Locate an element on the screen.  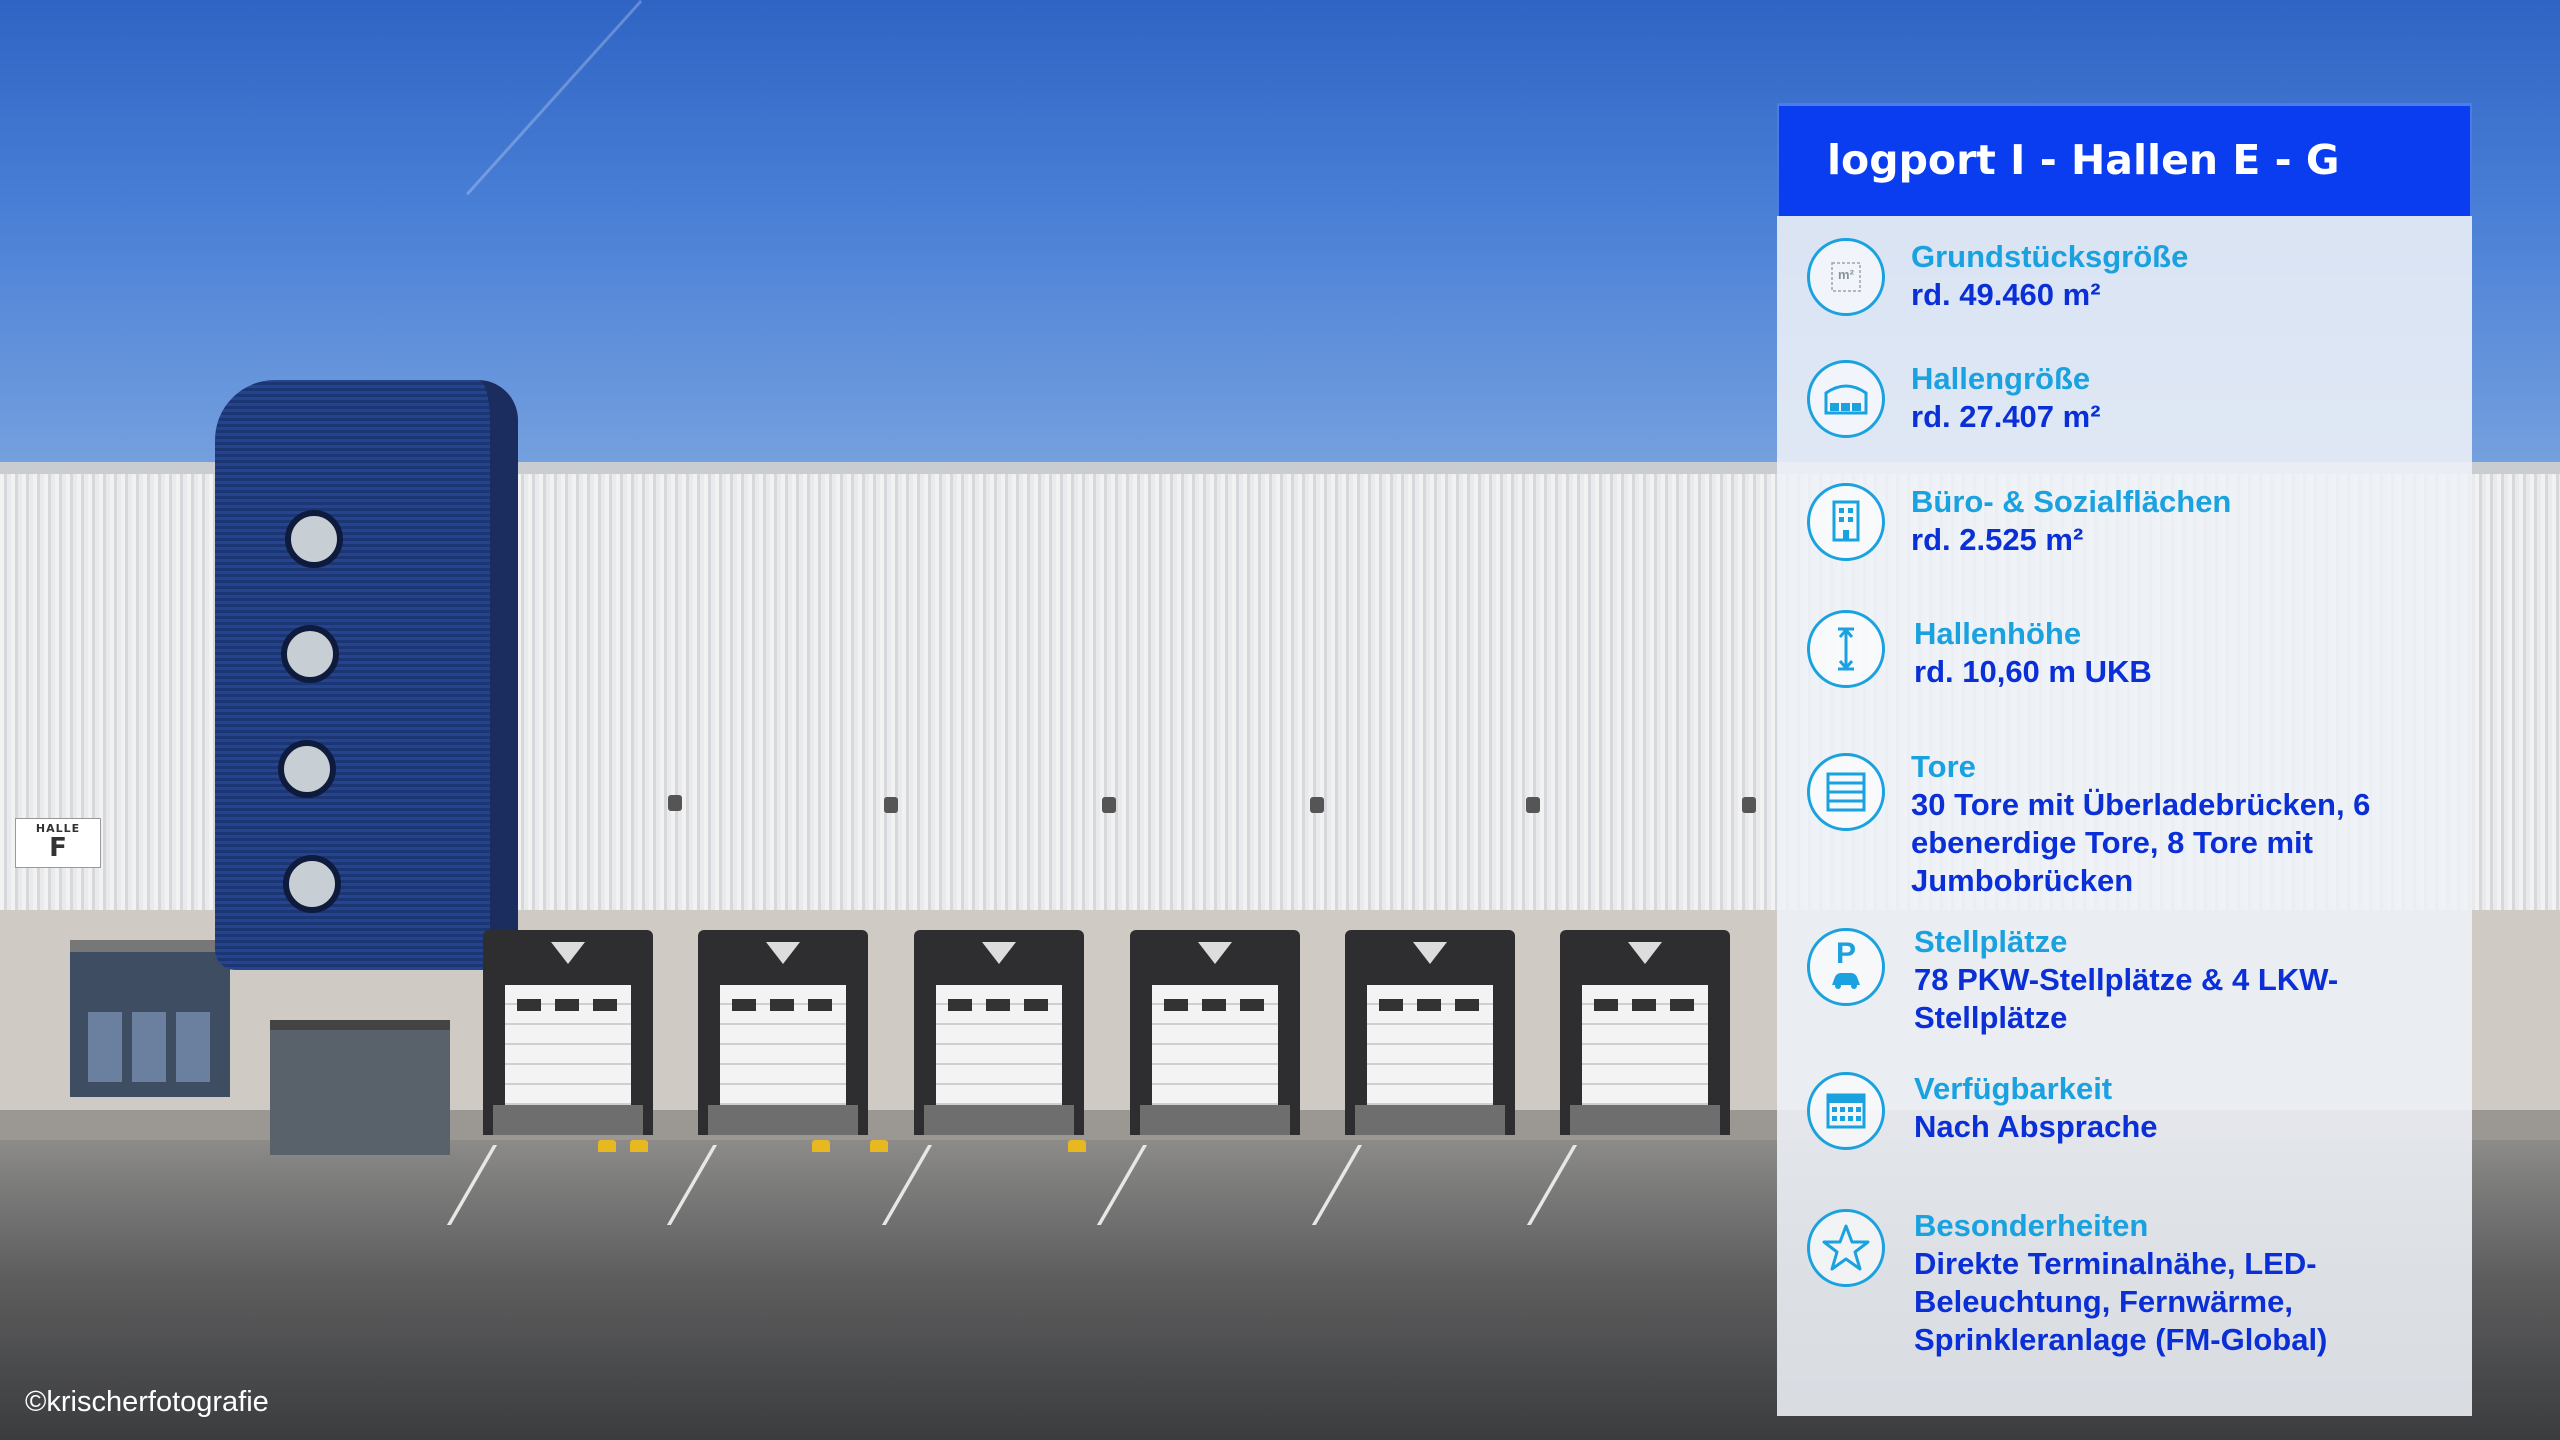
info-value: 78 PKW-Stellplätze & 4 LKW-Stellplätze is located at coordinates (2126, 998).